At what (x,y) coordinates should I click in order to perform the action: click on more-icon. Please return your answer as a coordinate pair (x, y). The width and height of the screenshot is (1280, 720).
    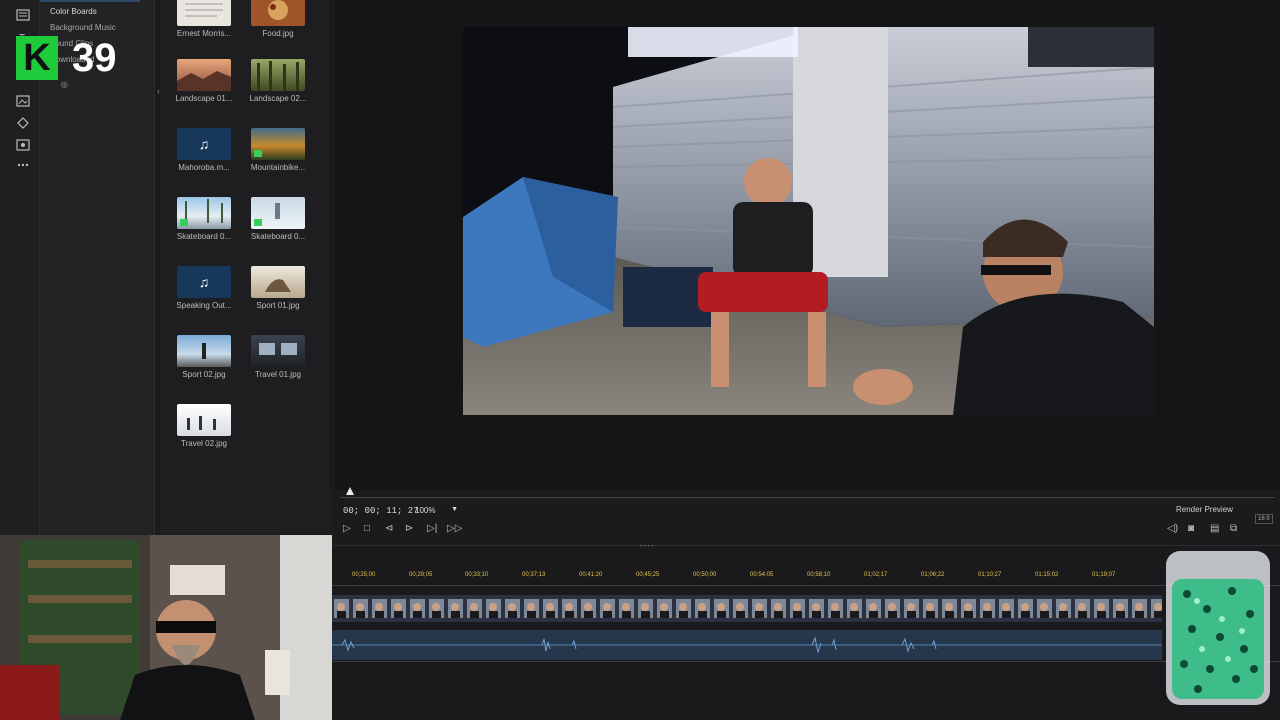
    Looking at the image, I should click on (23, 164).